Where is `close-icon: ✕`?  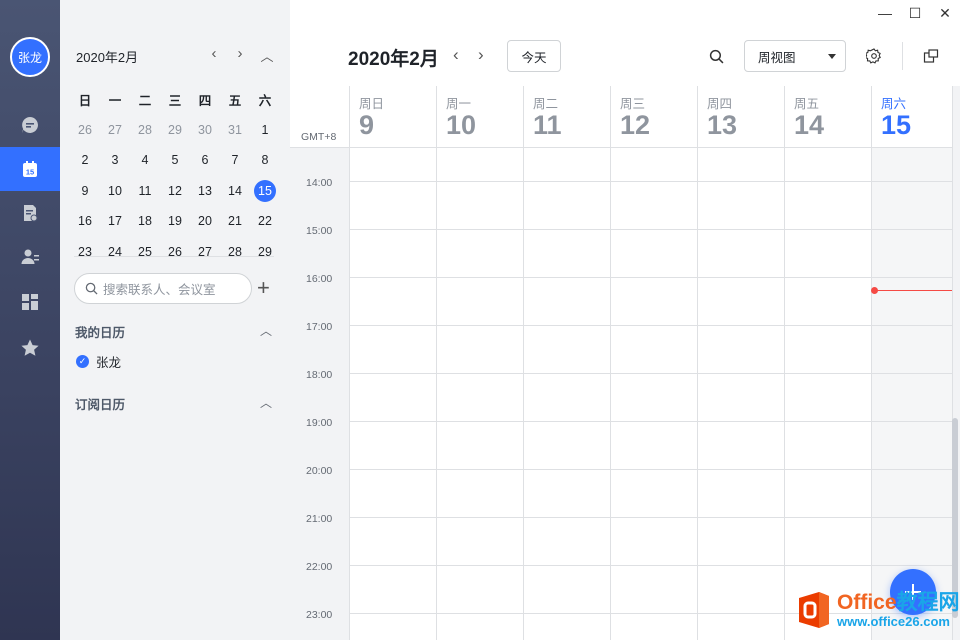 close-icon: ✕ is located at coordinates (945, 13).